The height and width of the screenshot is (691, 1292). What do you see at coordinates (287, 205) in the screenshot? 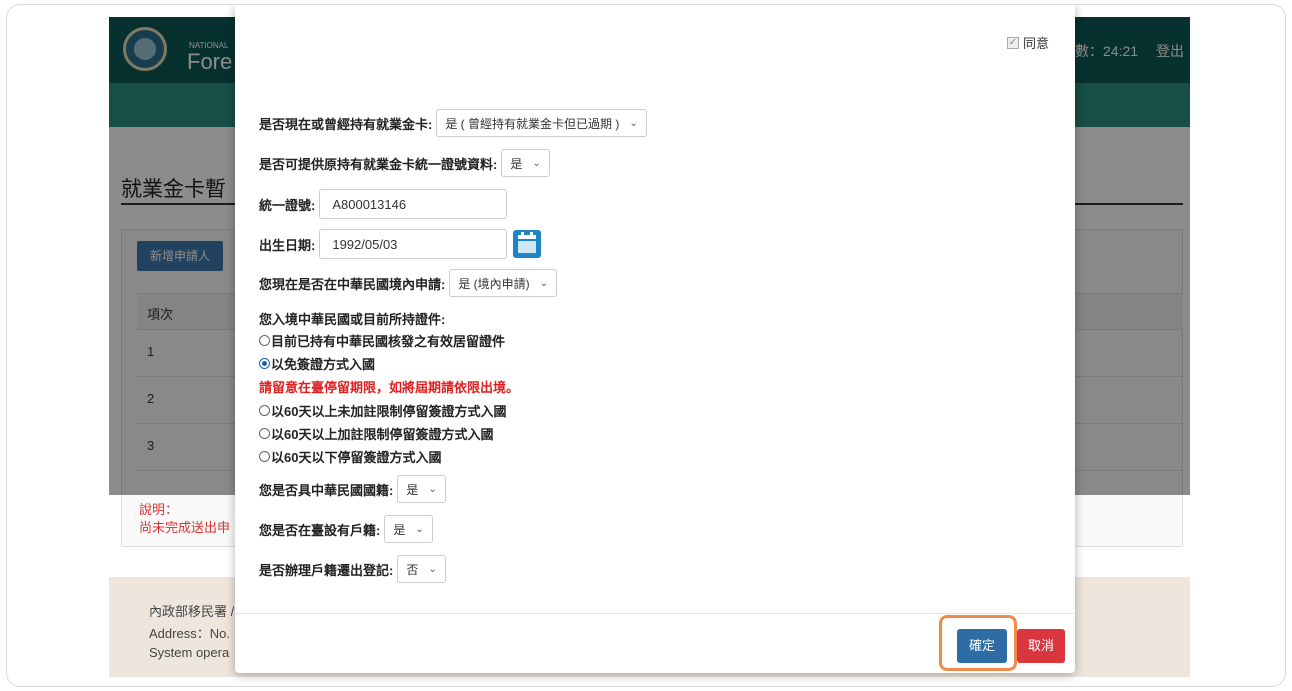
I see `uid-label: 統一證號:` at bounding box center [287, 205].